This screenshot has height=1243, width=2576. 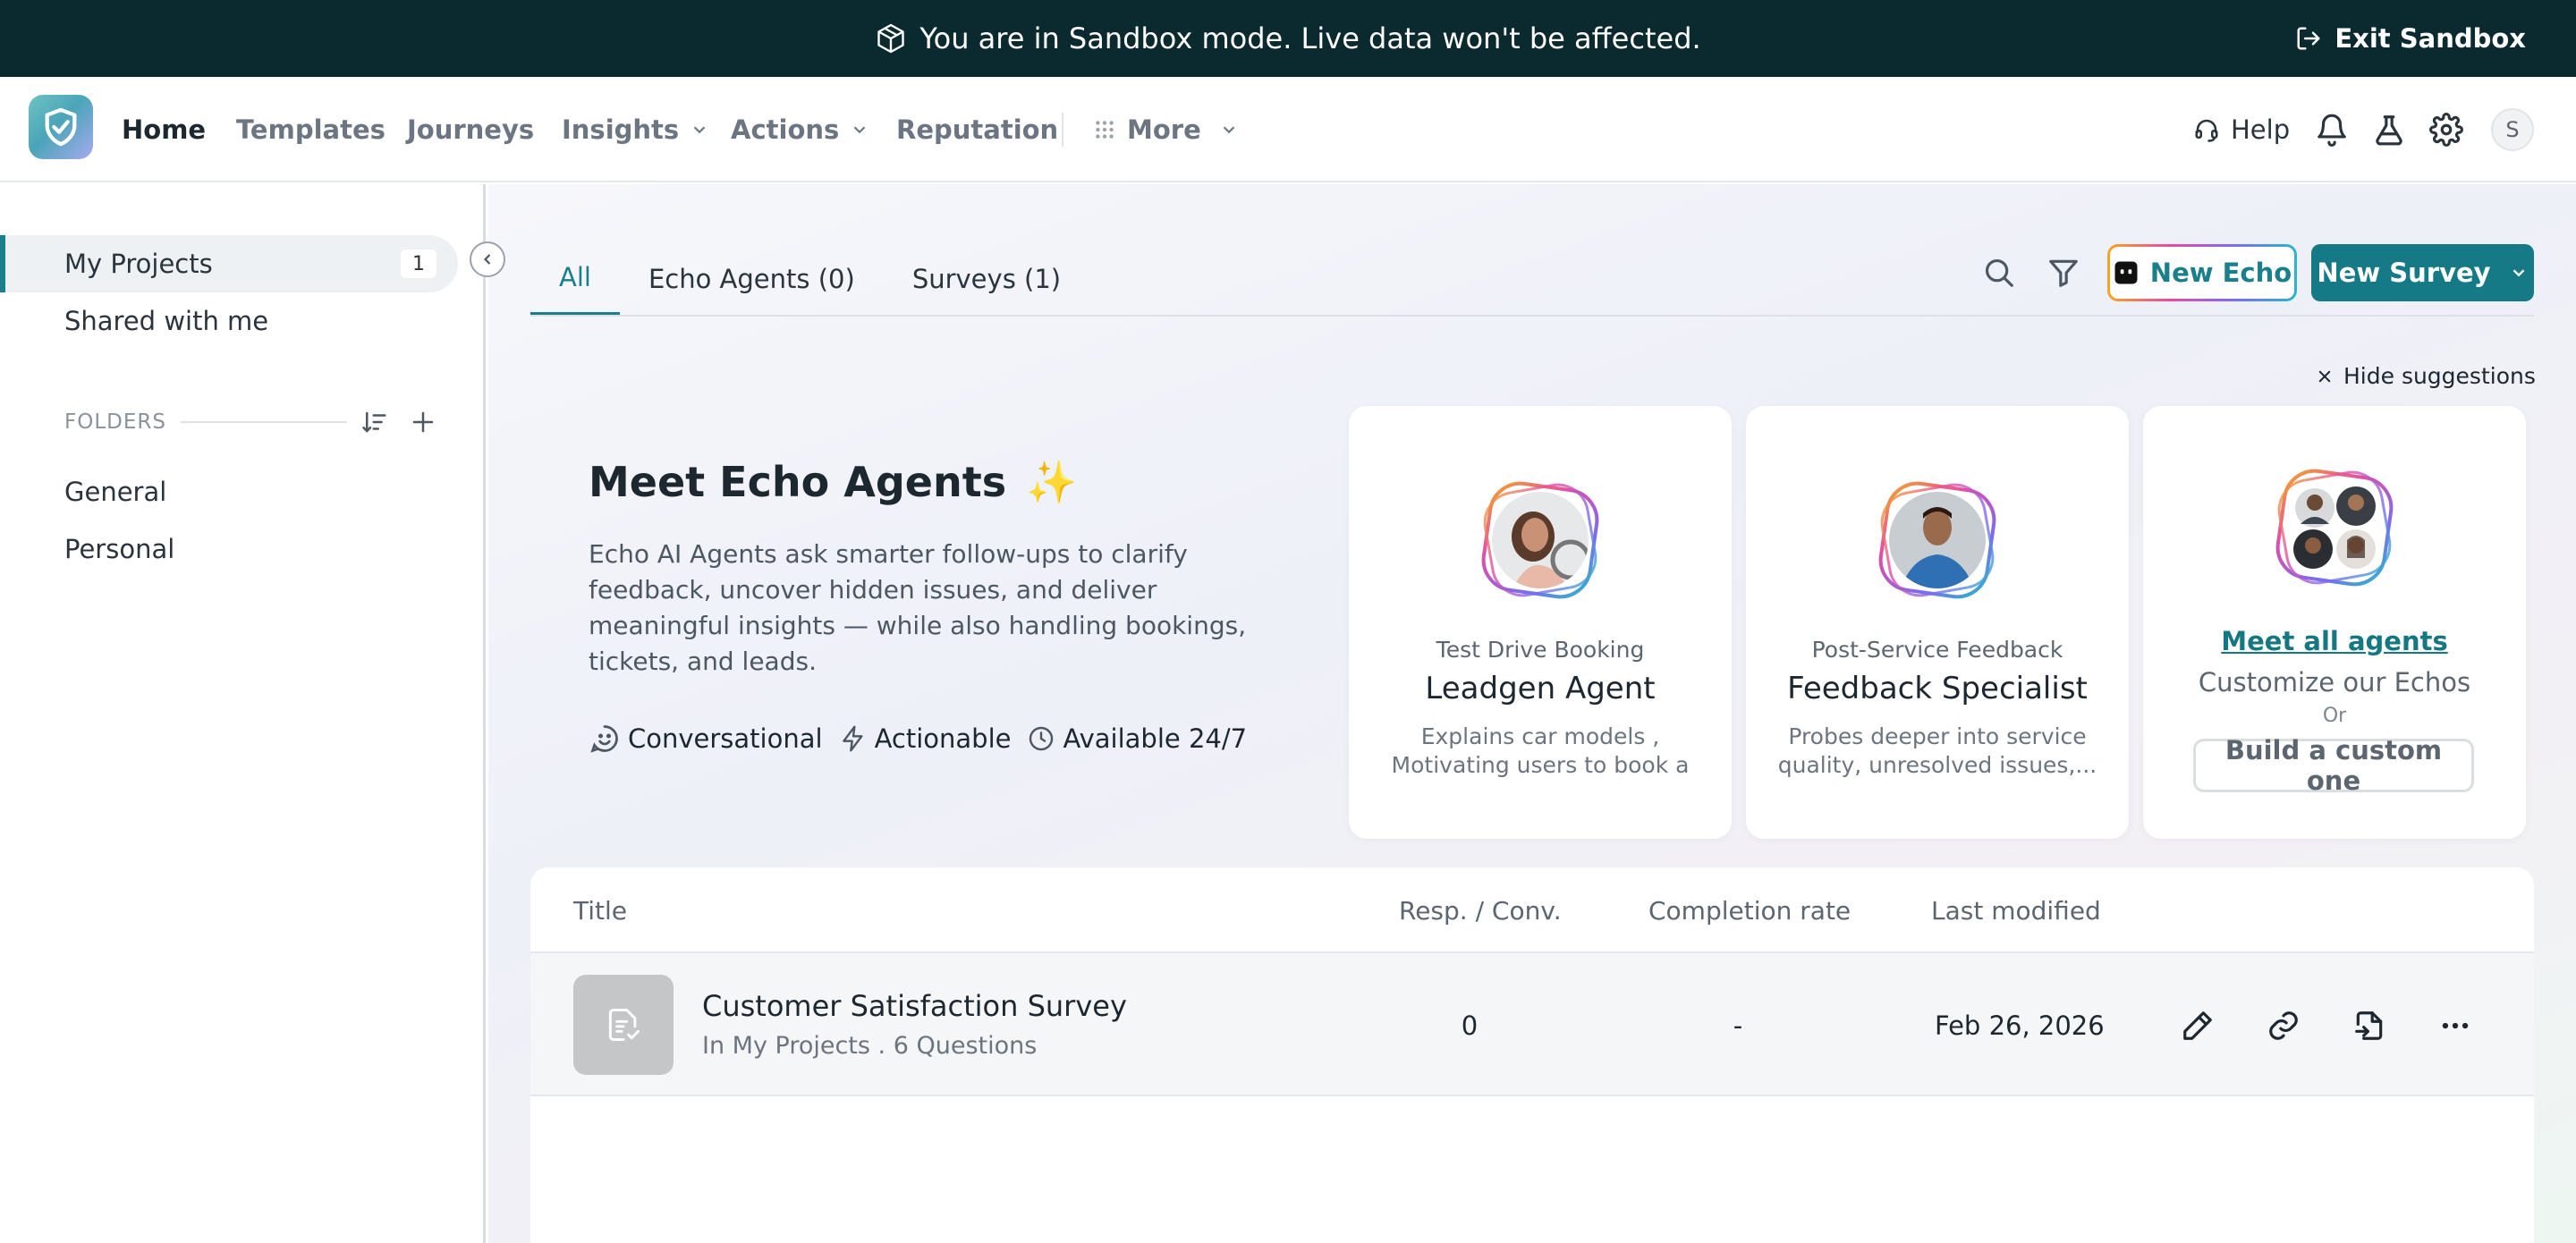 I want to click on tab-all: All, so click(x=575, y=279).